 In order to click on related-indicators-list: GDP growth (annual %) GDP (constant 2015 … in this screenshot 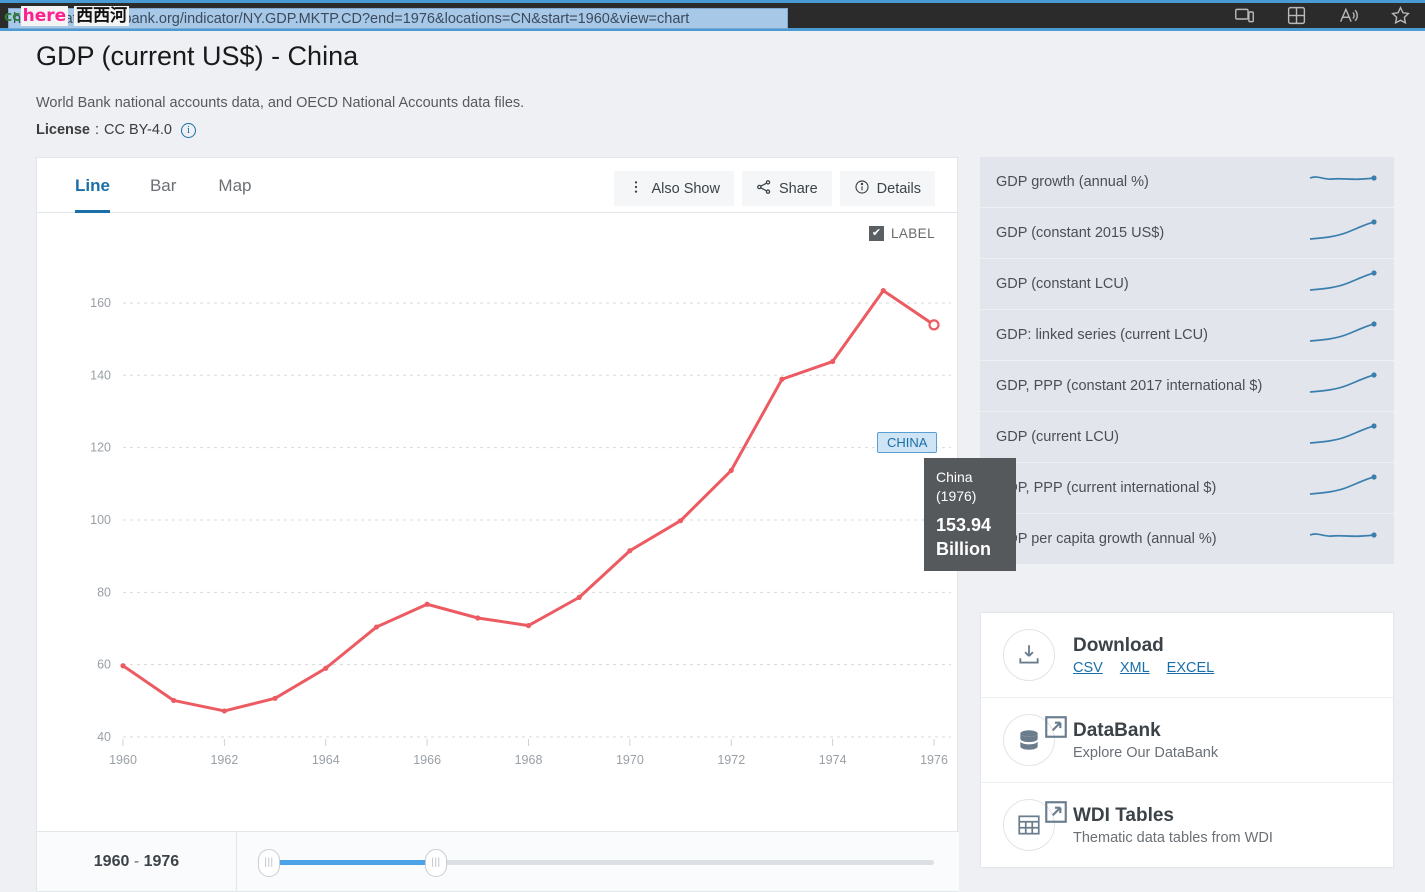, I will do `click(1187, 361)`.